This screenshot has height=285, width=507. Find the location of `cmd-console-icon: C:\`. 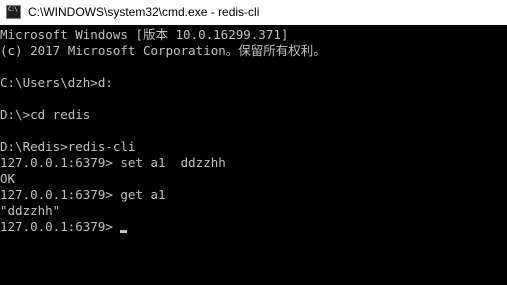

cmd-console-icon: C:\ is located at coordinates (13, 12).